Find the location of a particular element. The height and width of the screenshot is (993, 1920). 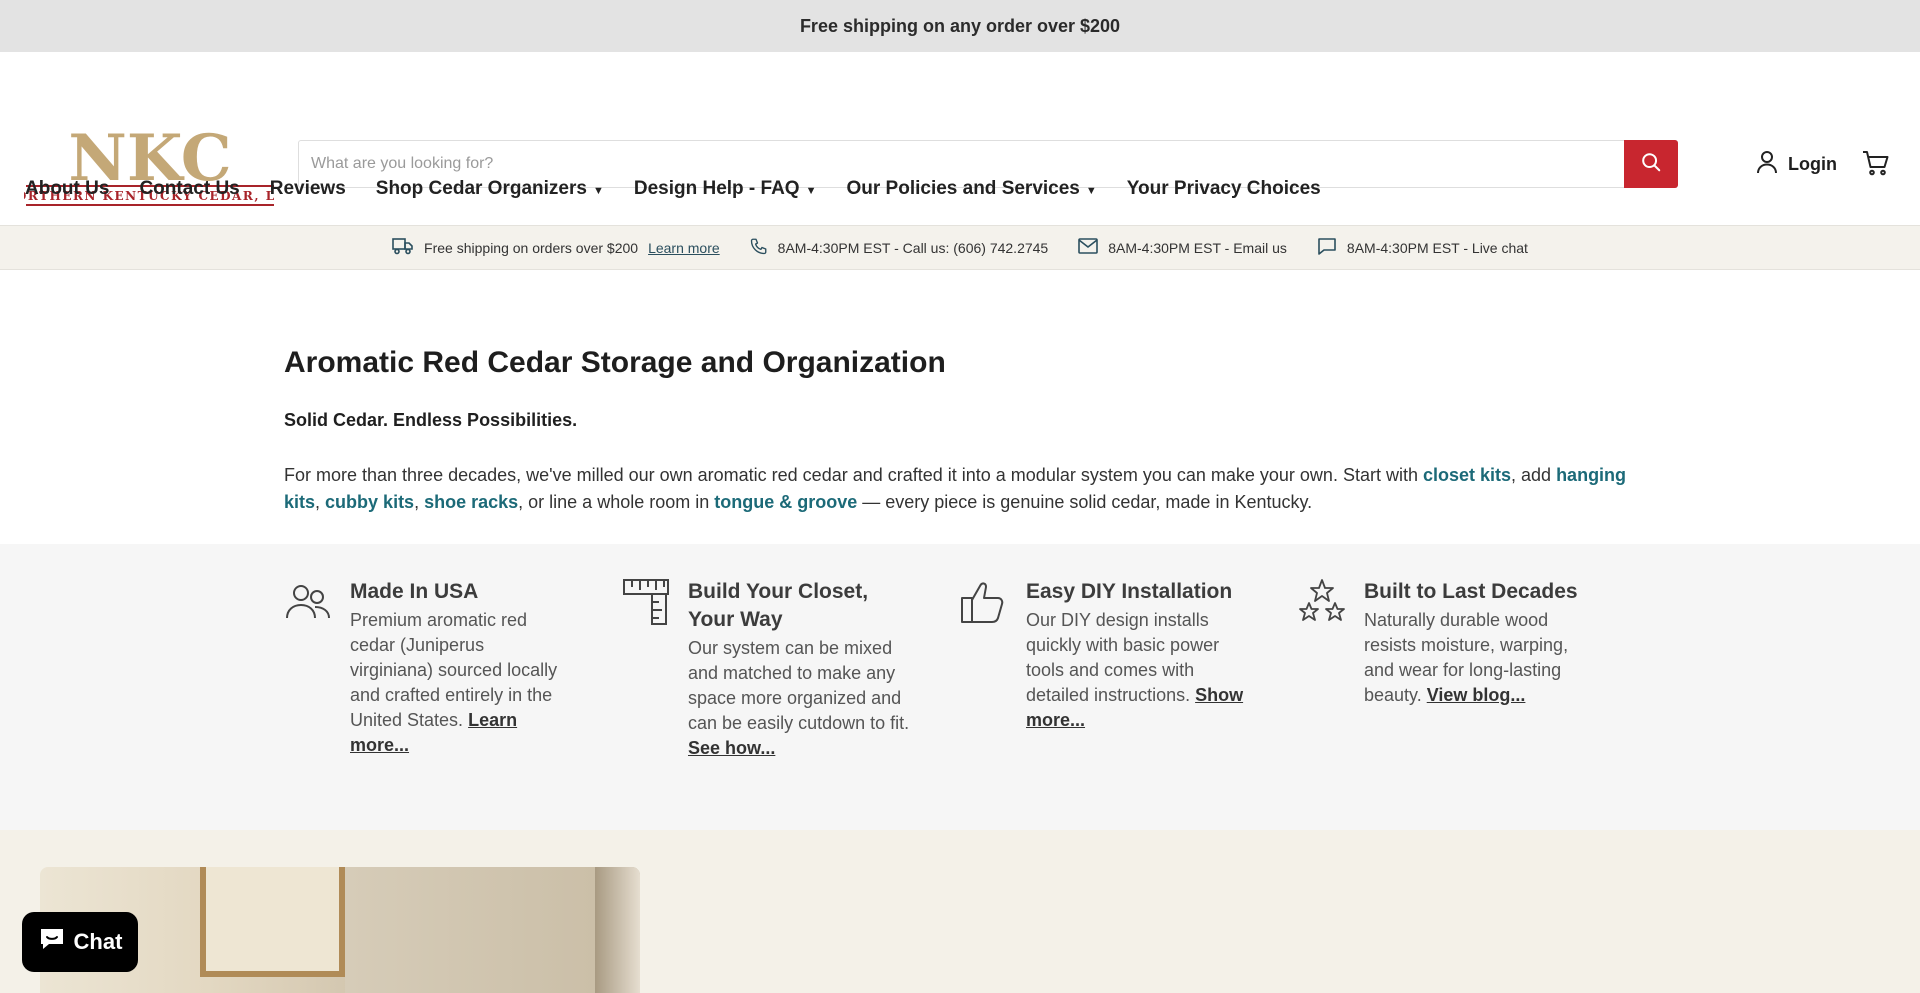

truck-icon is located at coordinates (403, 247).